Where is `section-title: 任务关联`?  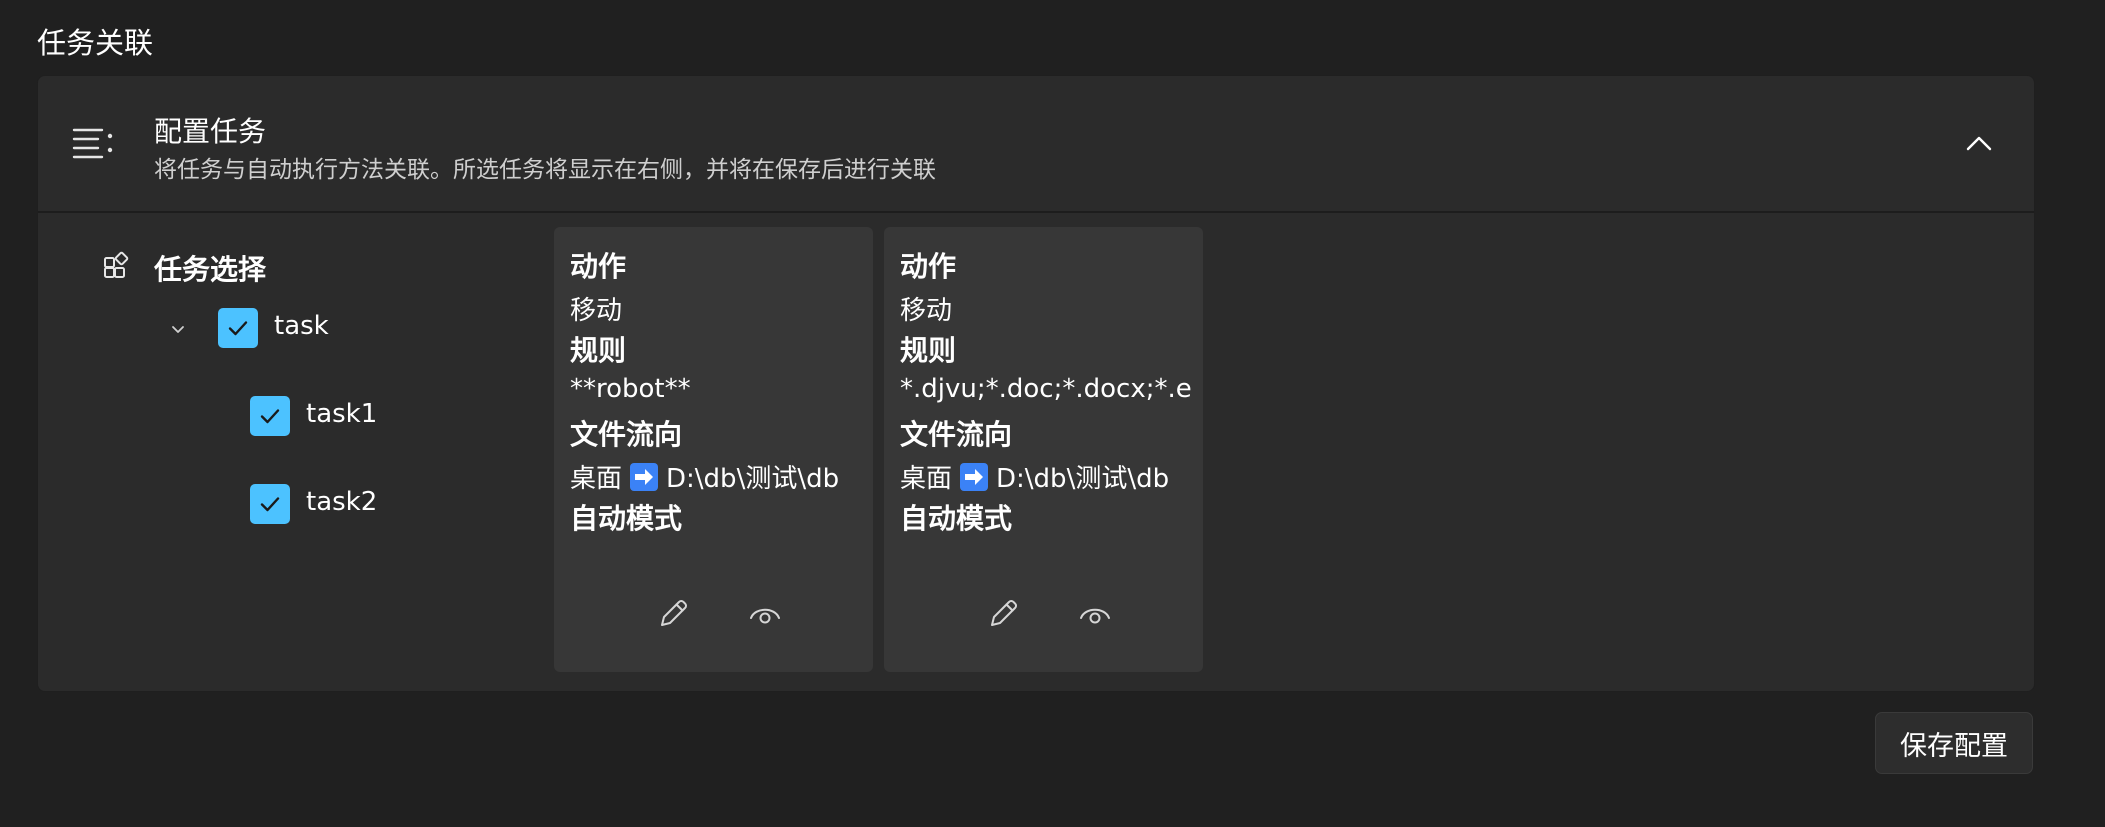 section-title: 任务关联 is located at coordinates (95, 43).